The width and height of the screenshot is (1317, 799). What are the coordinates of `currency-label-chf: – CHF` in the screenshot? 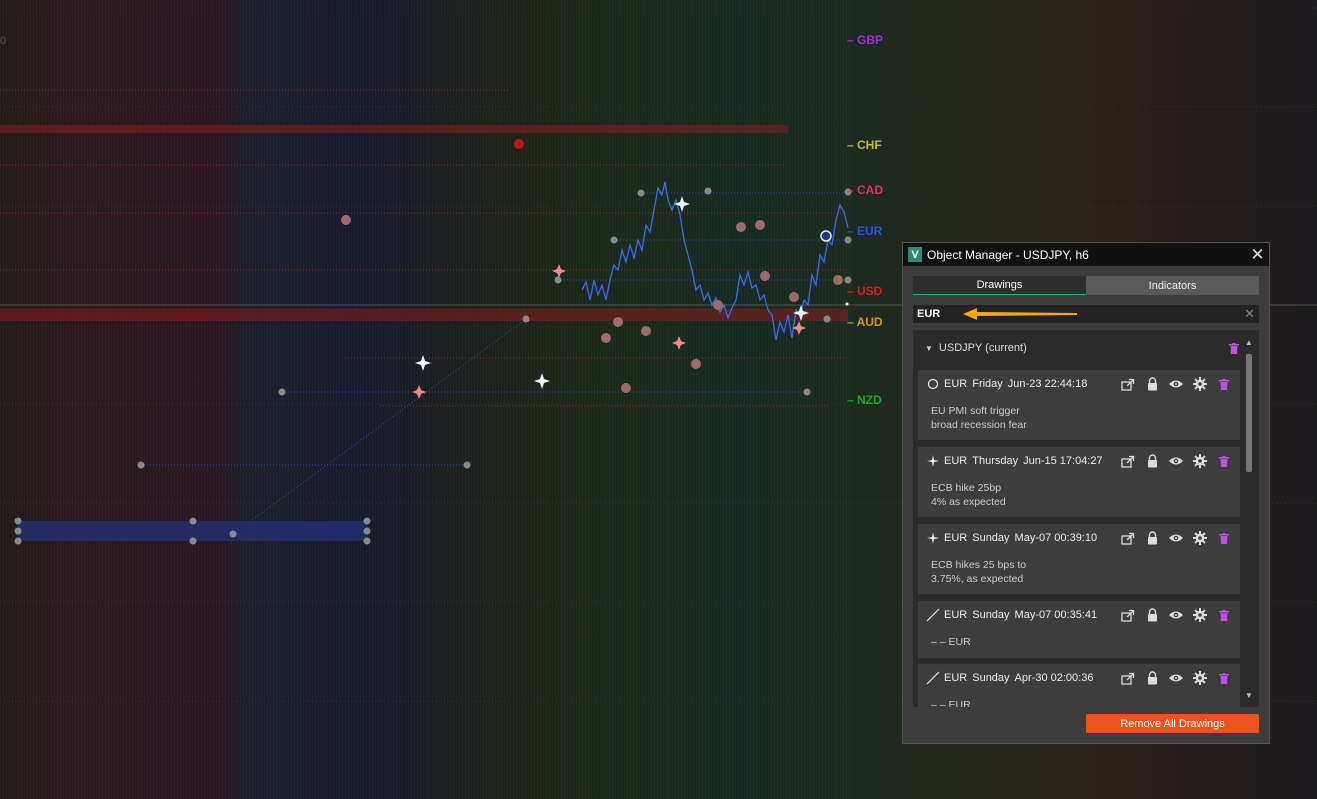 It's located at (864, 145).